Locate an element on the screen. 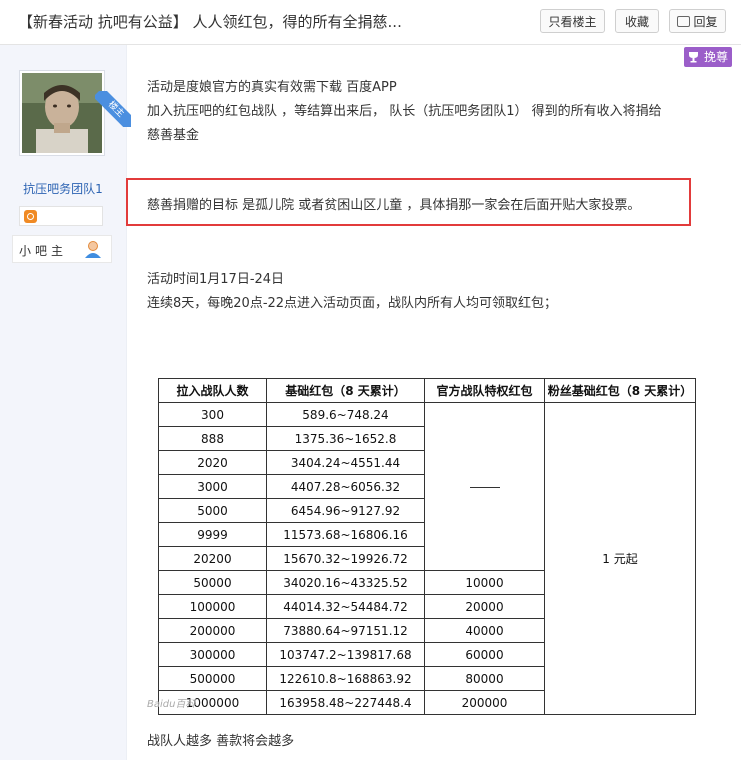 The image size is (741, 760). cell-team-size: 9999 is located at coordinates (212, 534).